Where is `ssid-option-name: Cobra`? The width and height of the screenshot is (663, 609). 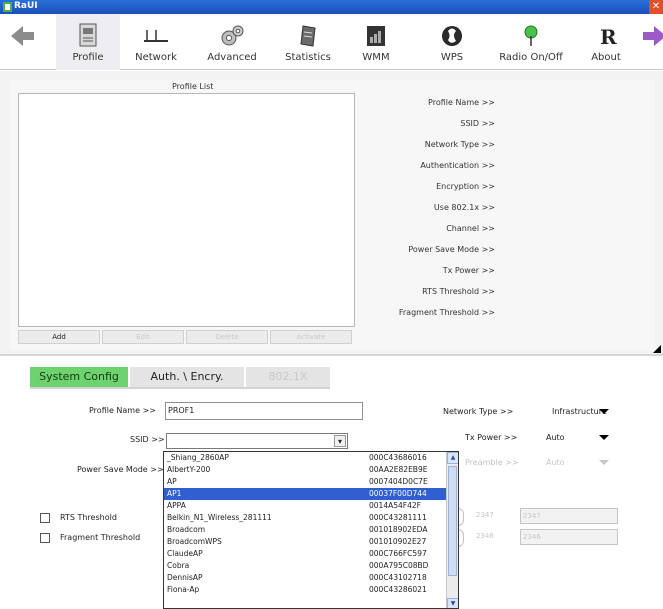
ssid-option-name: Cobra is located at coordinates (178, 565).